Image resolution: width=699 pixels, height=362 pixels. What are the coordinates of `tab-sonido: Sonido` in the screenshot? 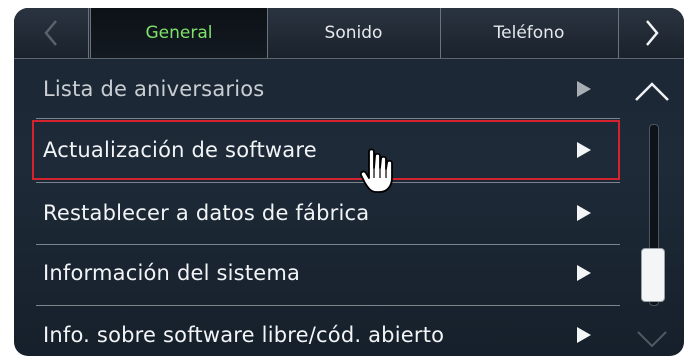 It's located at (354, 33).